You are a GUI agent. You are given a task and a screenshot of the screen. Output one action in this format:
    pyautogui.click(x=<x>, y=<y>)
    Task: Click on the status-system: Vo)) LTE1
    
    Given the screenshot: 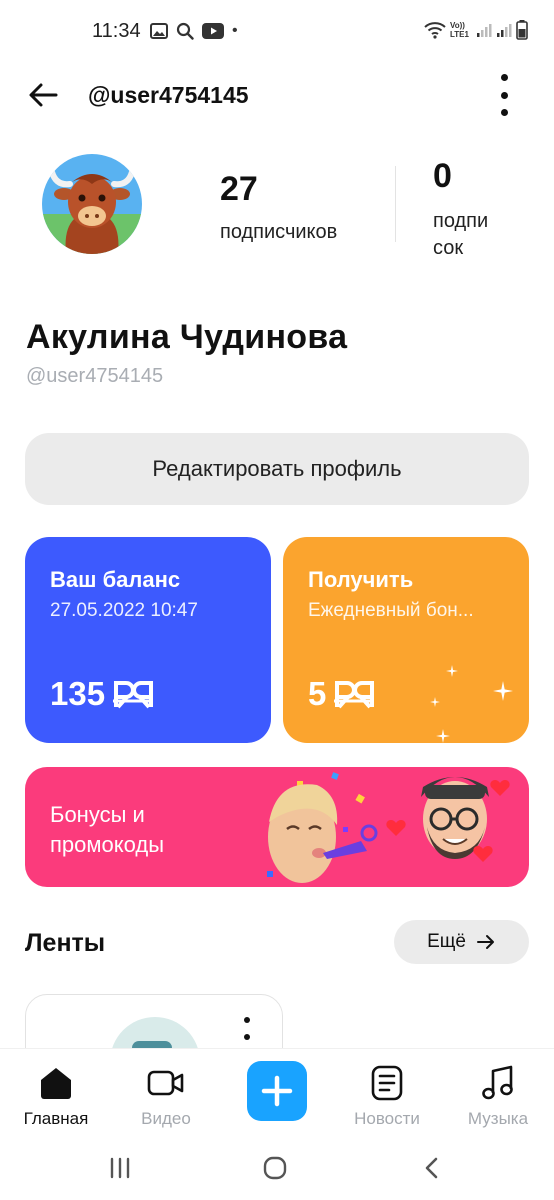 What is the action you would take?
    pyautogui.click(x=476, y=30)
    